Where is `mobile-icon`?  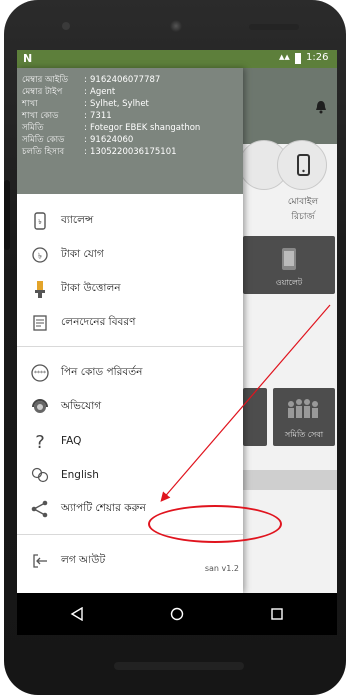
mobile-icon is located at coordinates (303, 165).